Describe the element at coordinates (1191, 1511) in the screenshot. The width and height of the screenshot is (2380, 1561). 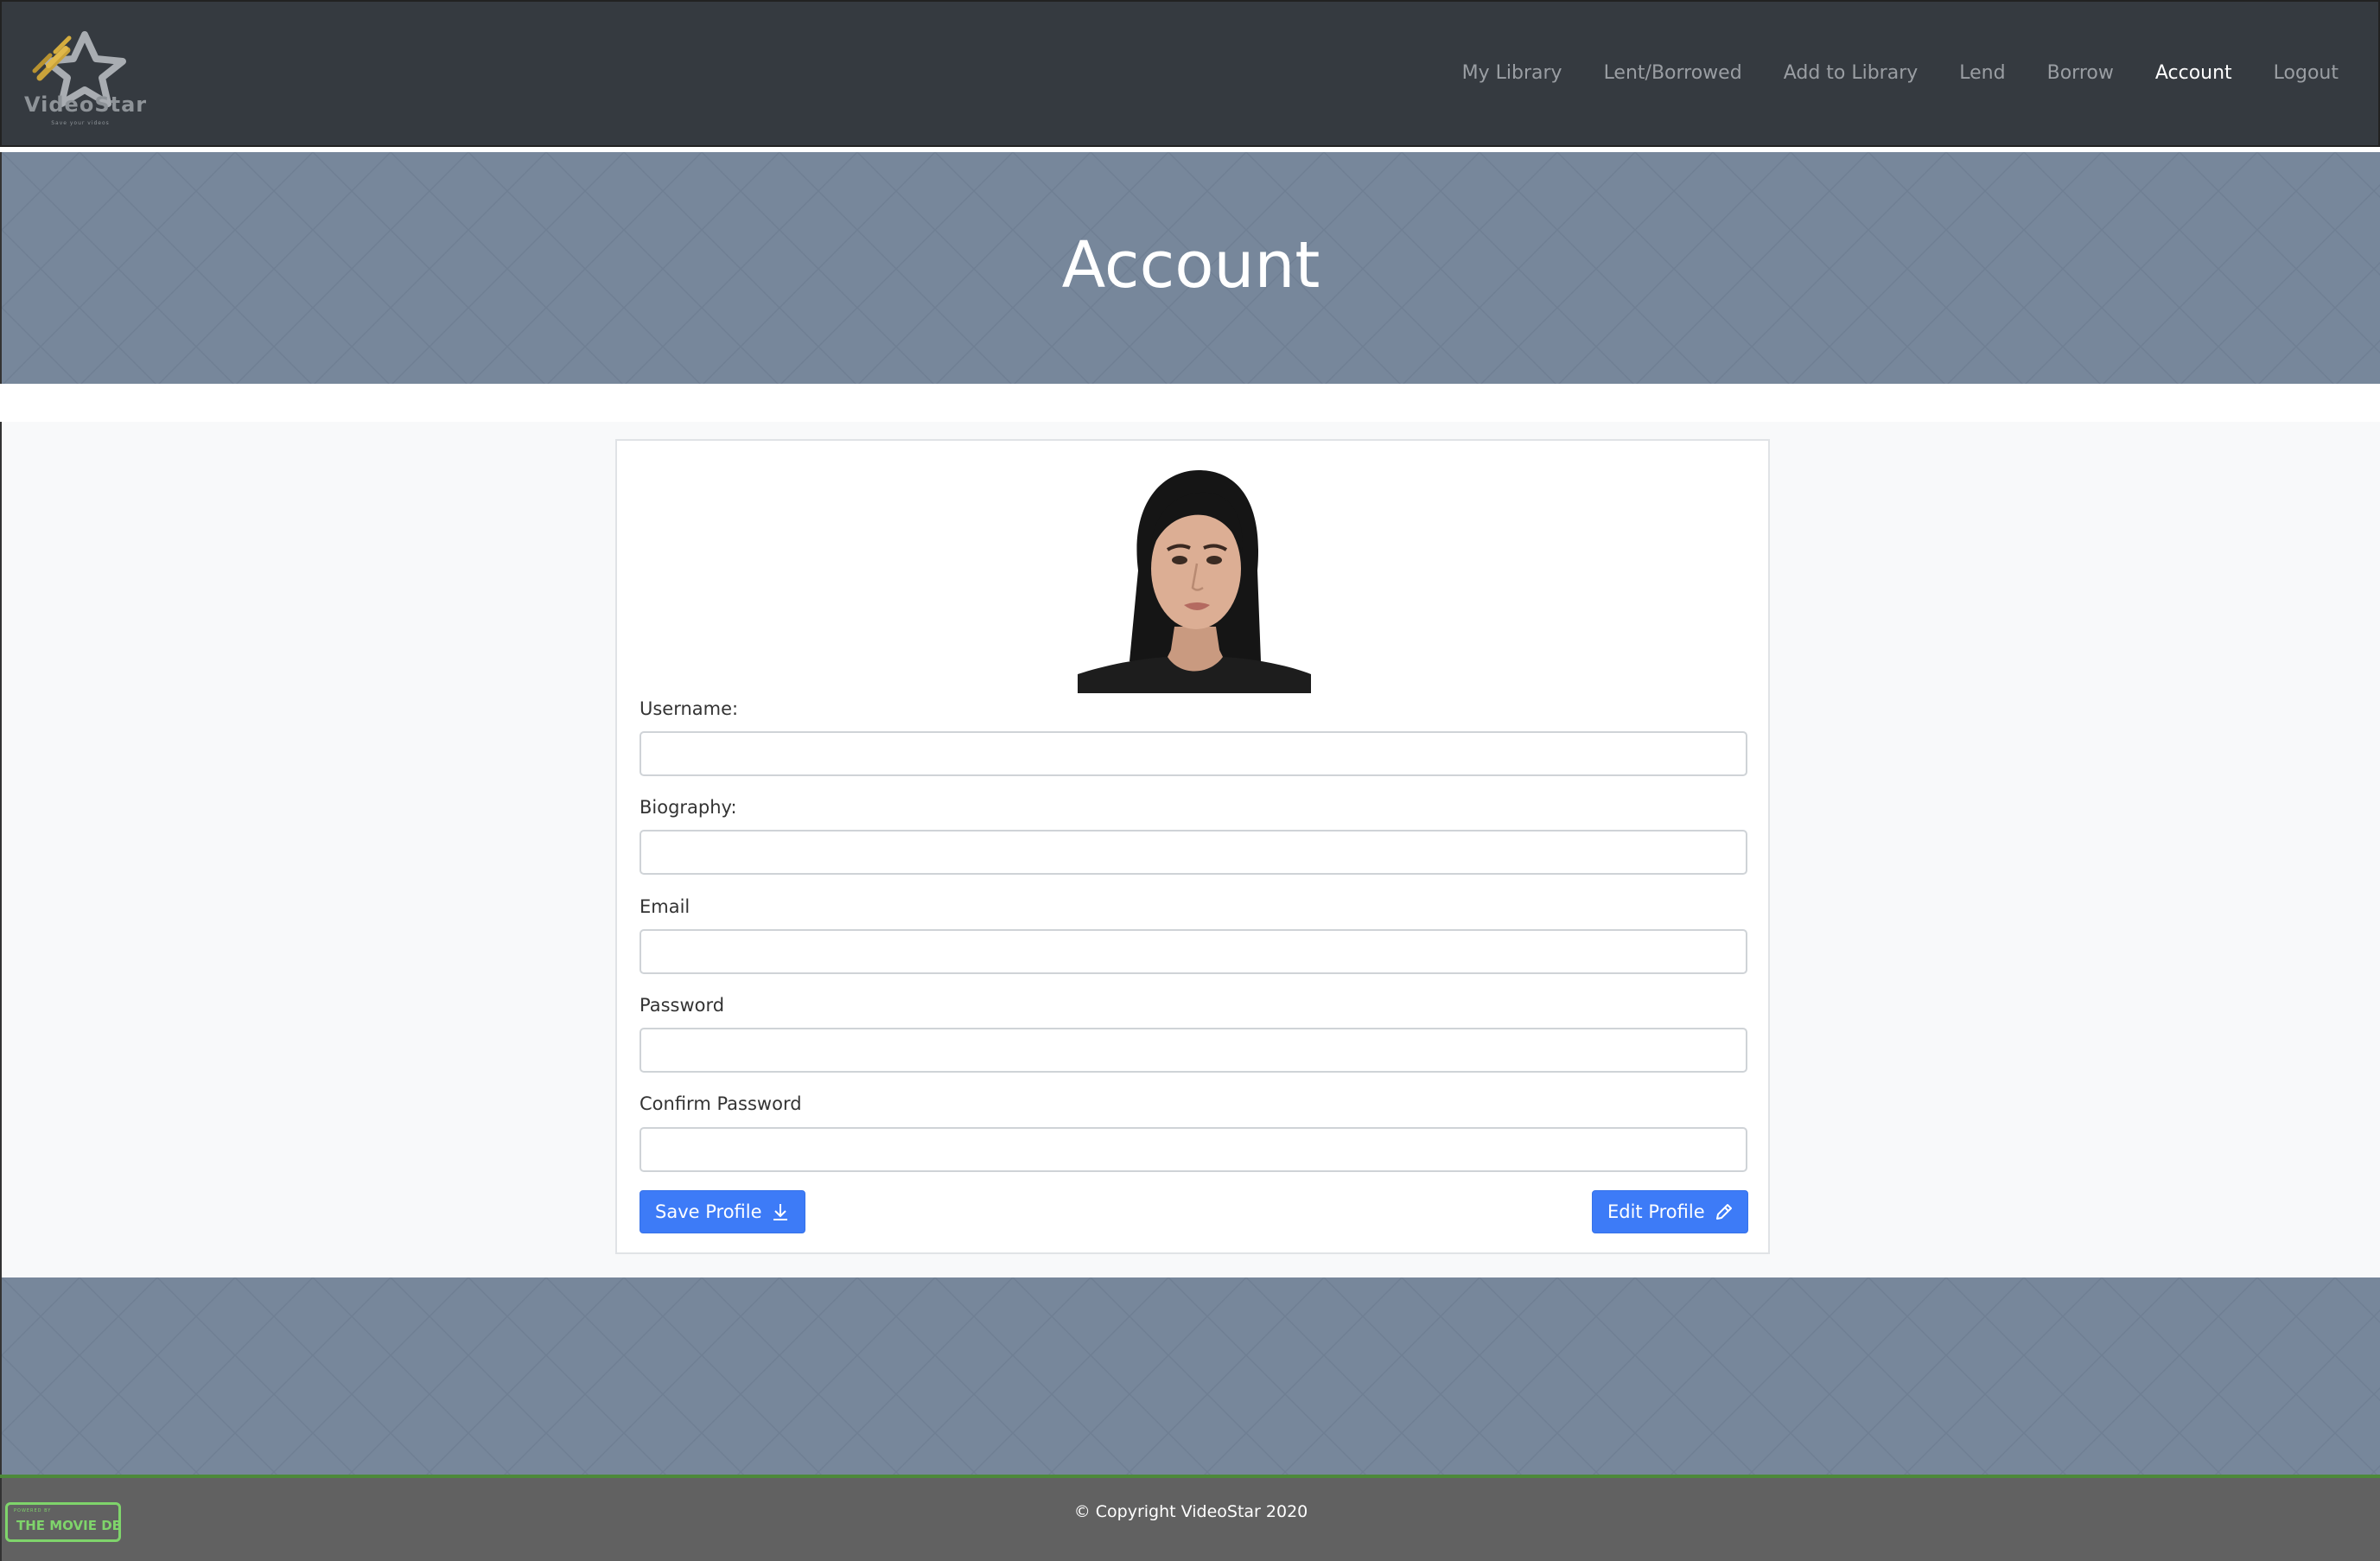
I see `copyright-text: © Copyright VideoStar 2020` at that location.